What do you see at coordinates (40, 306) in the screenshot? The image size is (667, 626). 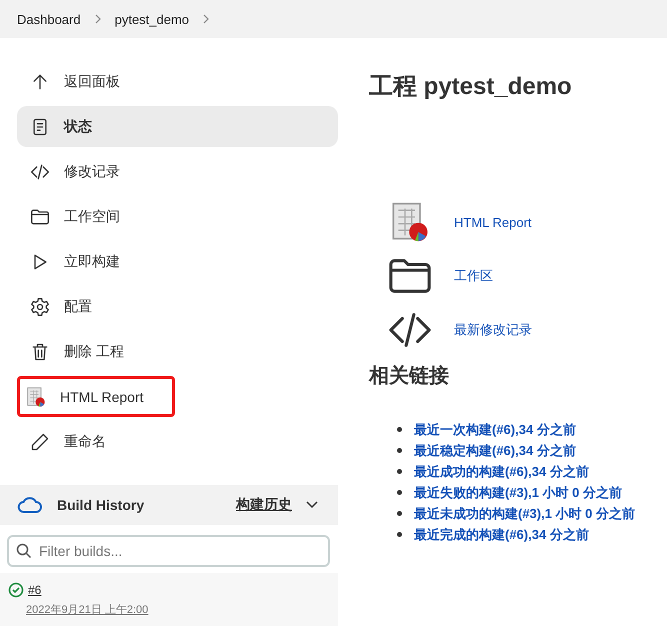 I see `settings-icon` at bounding box center [40, 306].